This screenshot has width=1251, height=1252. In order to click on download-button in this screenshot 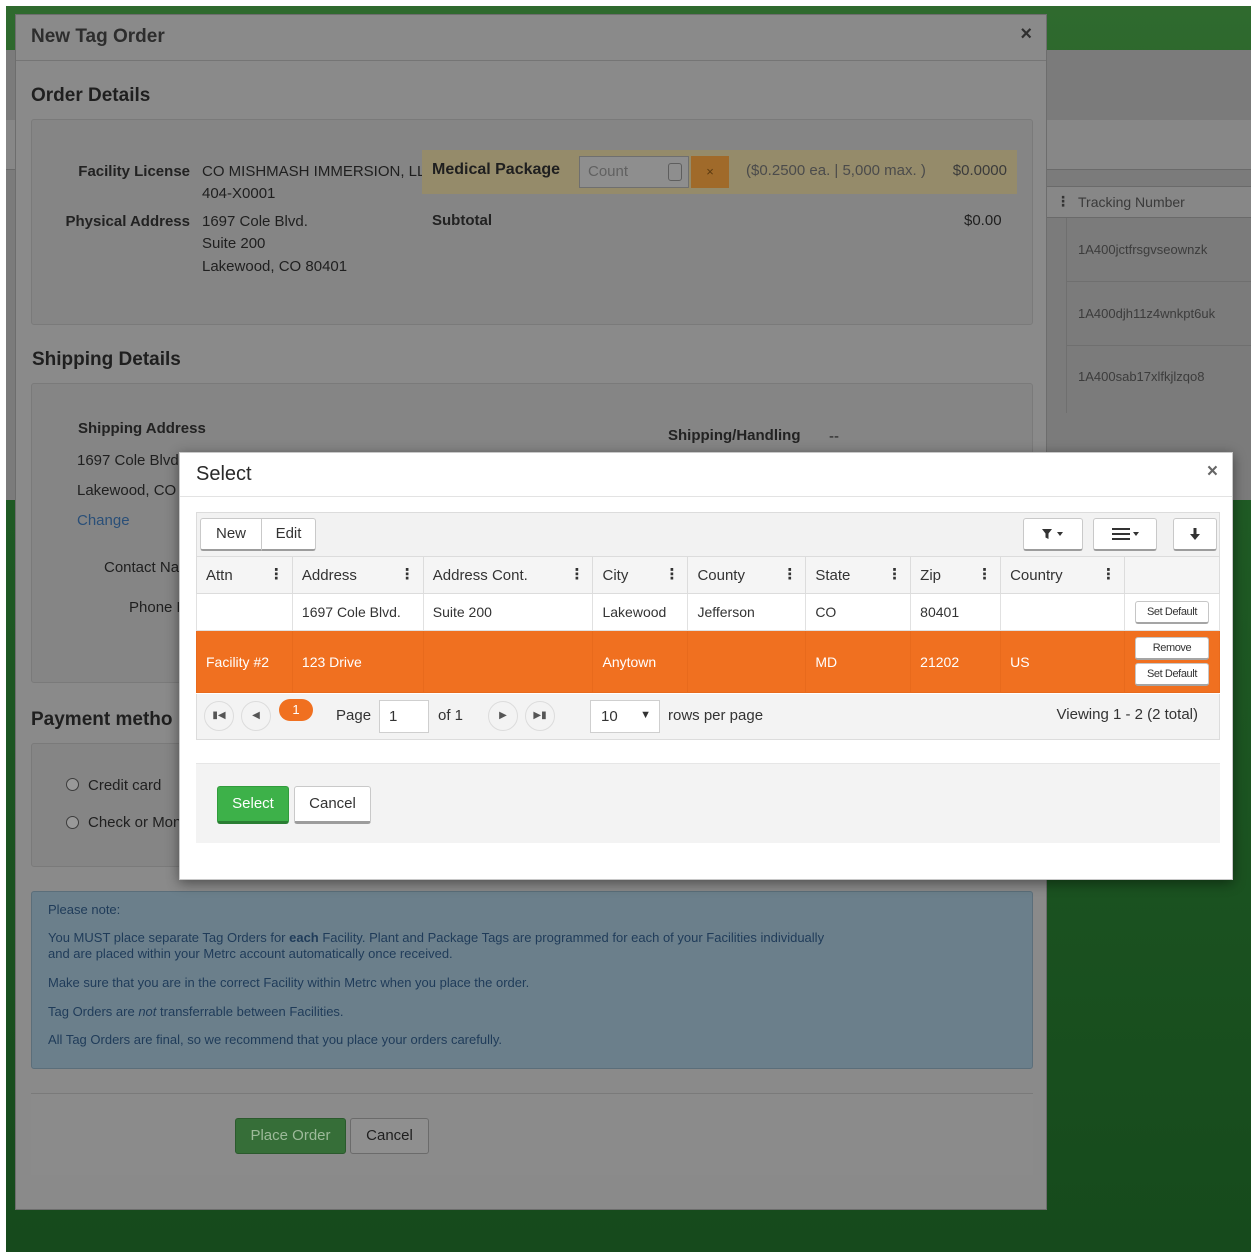, I will do `click(1195, 534)`.